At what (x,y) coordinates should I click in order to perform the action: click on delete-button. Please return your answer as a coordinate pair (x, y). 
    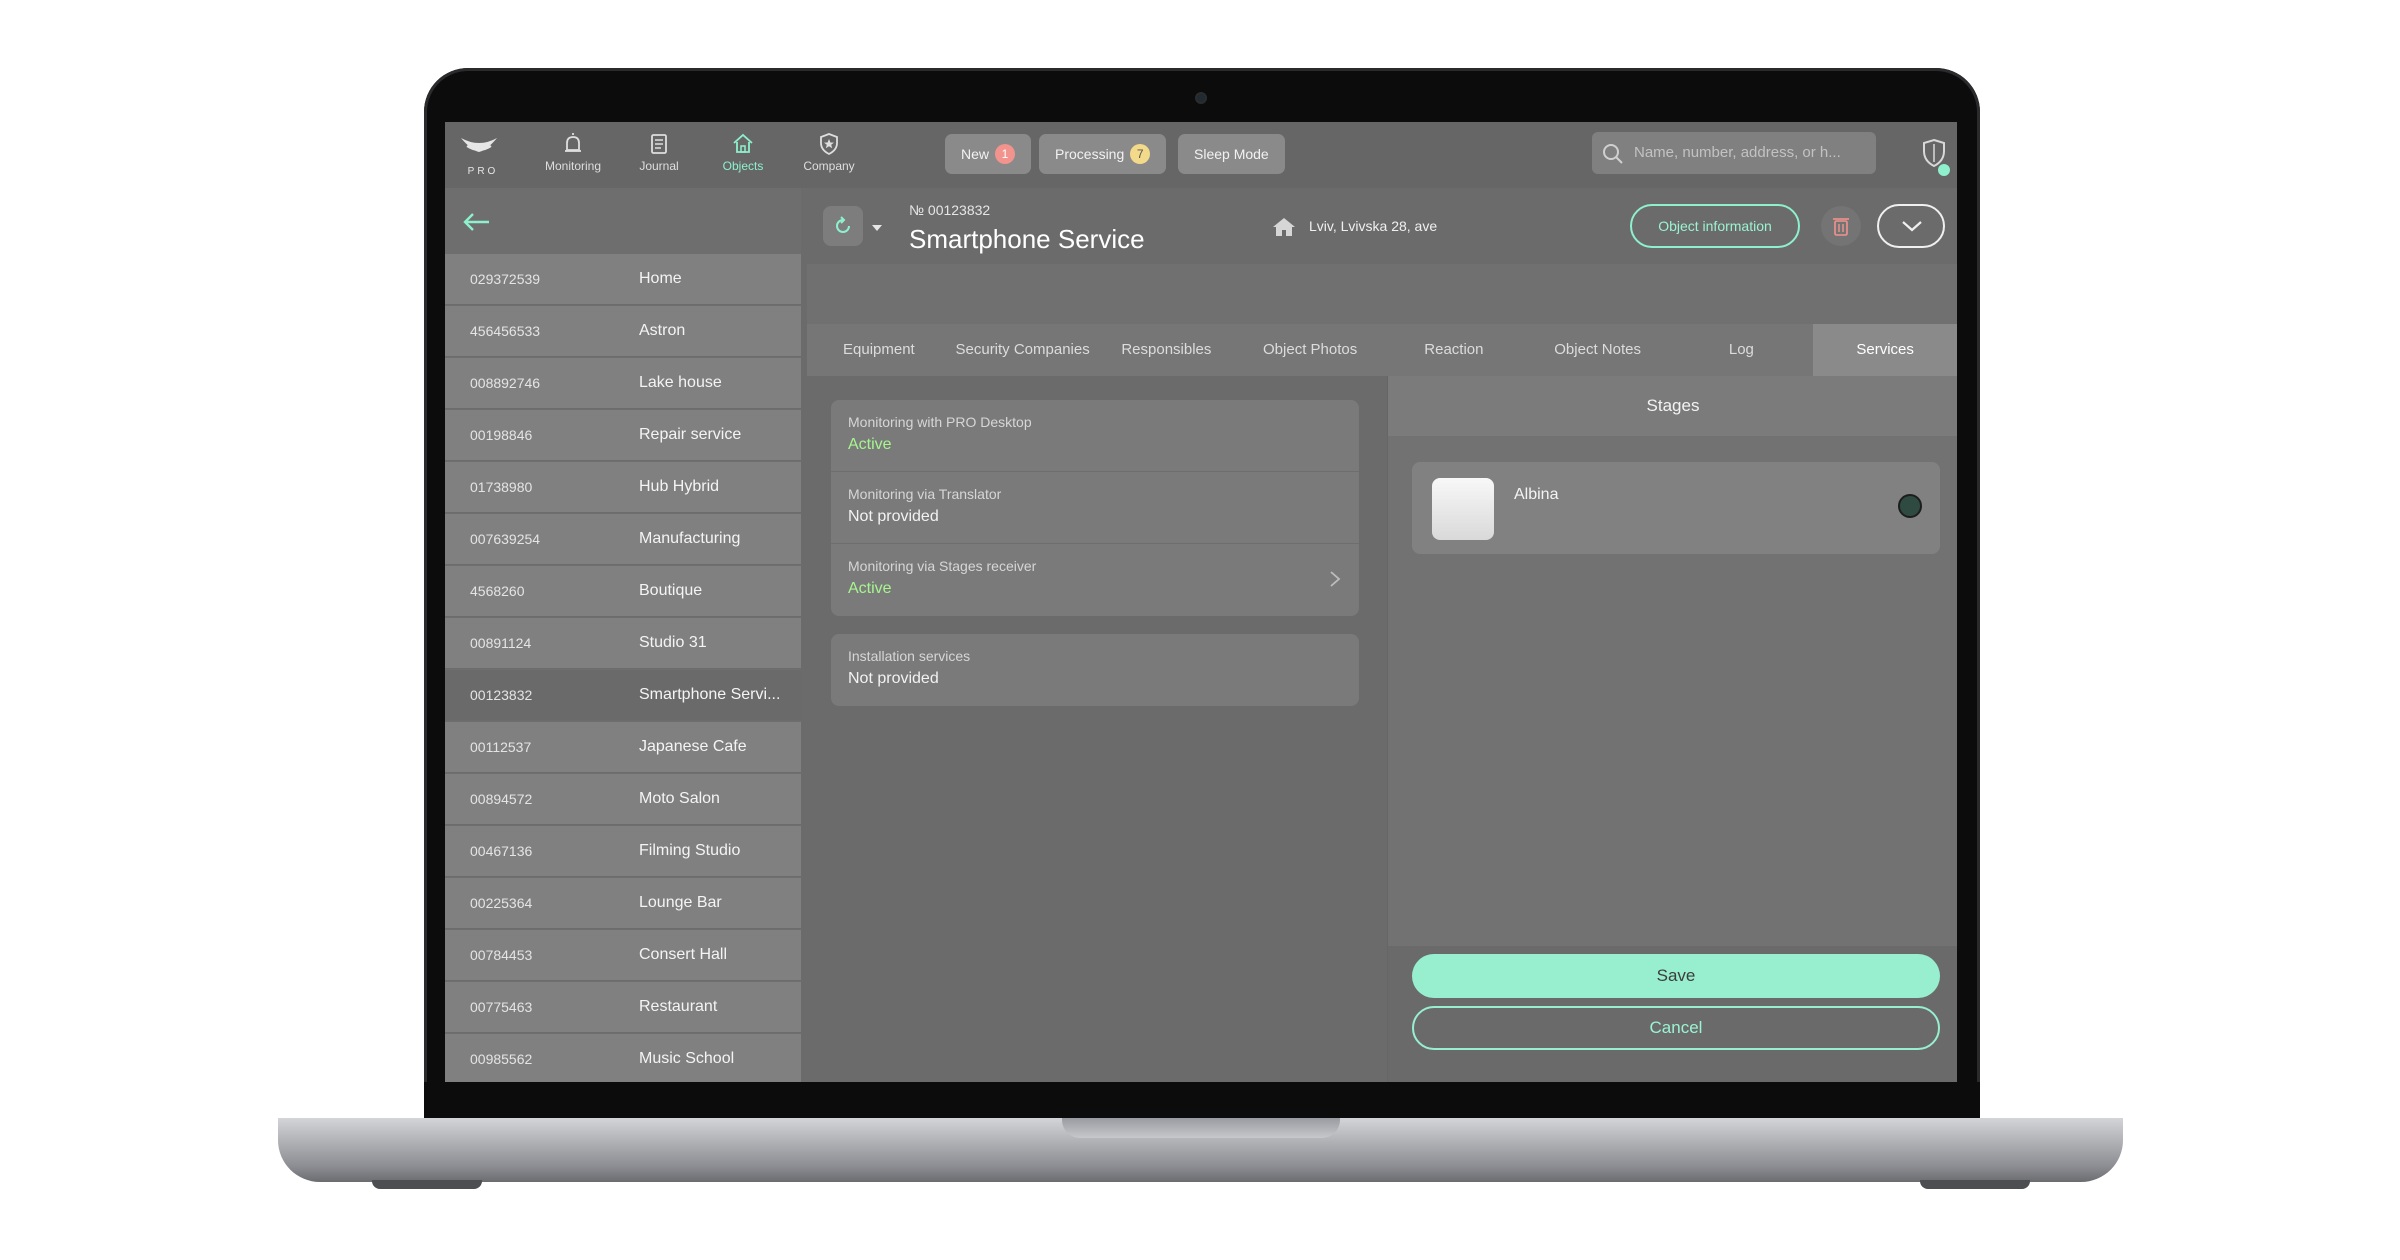
    Looking at the image, I should click on (1841, 226).